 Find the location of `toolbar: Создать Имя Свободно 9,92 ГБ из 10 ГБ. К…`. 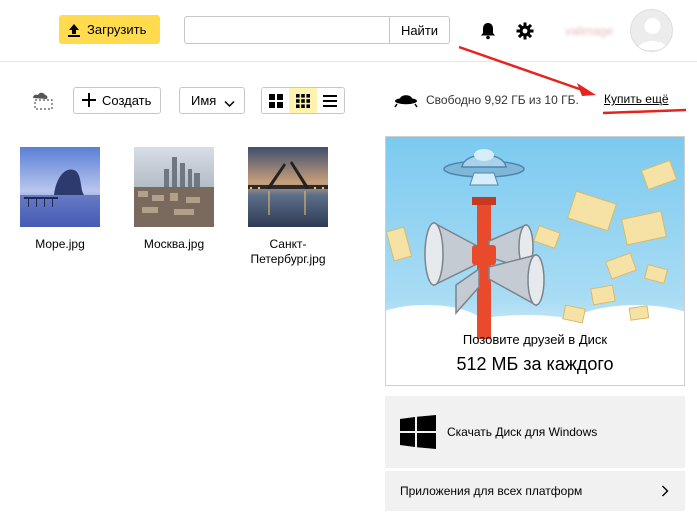

toolbar: Создать Имя Свободно 9,92 ГБ из 10 ГБ. К… is located at coordinates (348, 100).